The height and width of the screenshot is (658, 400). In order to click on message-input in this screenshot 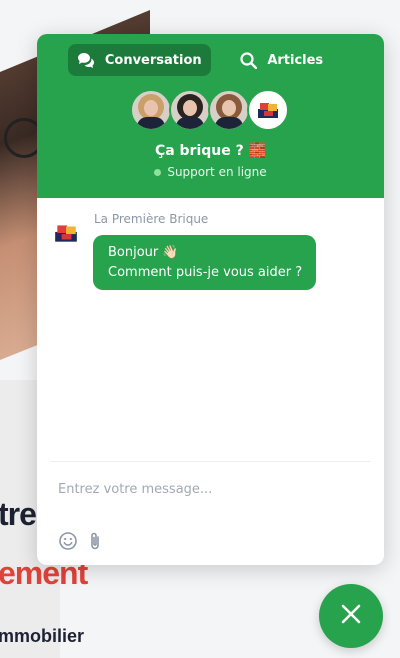, I will do `click(208, 489)`.